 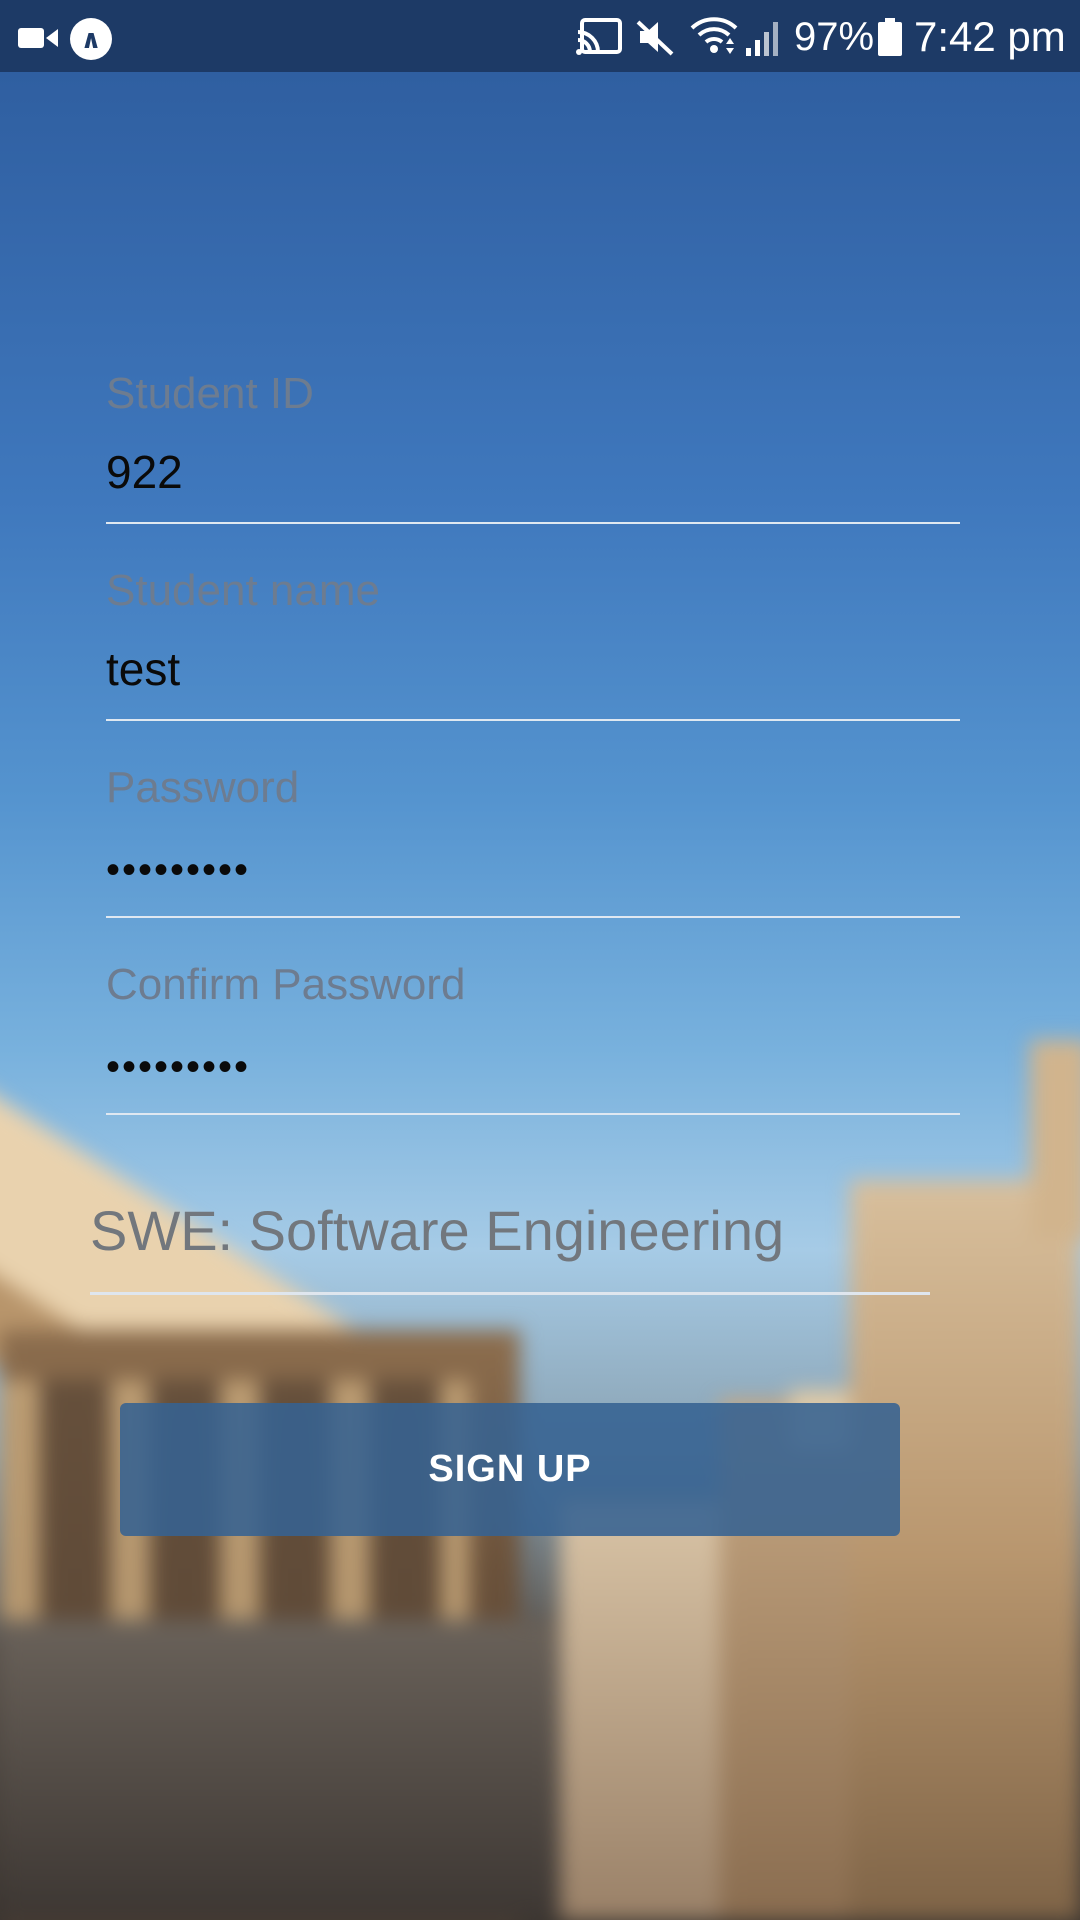 I want to click on student-id-label: Student ID, so click(x=210, y=393).